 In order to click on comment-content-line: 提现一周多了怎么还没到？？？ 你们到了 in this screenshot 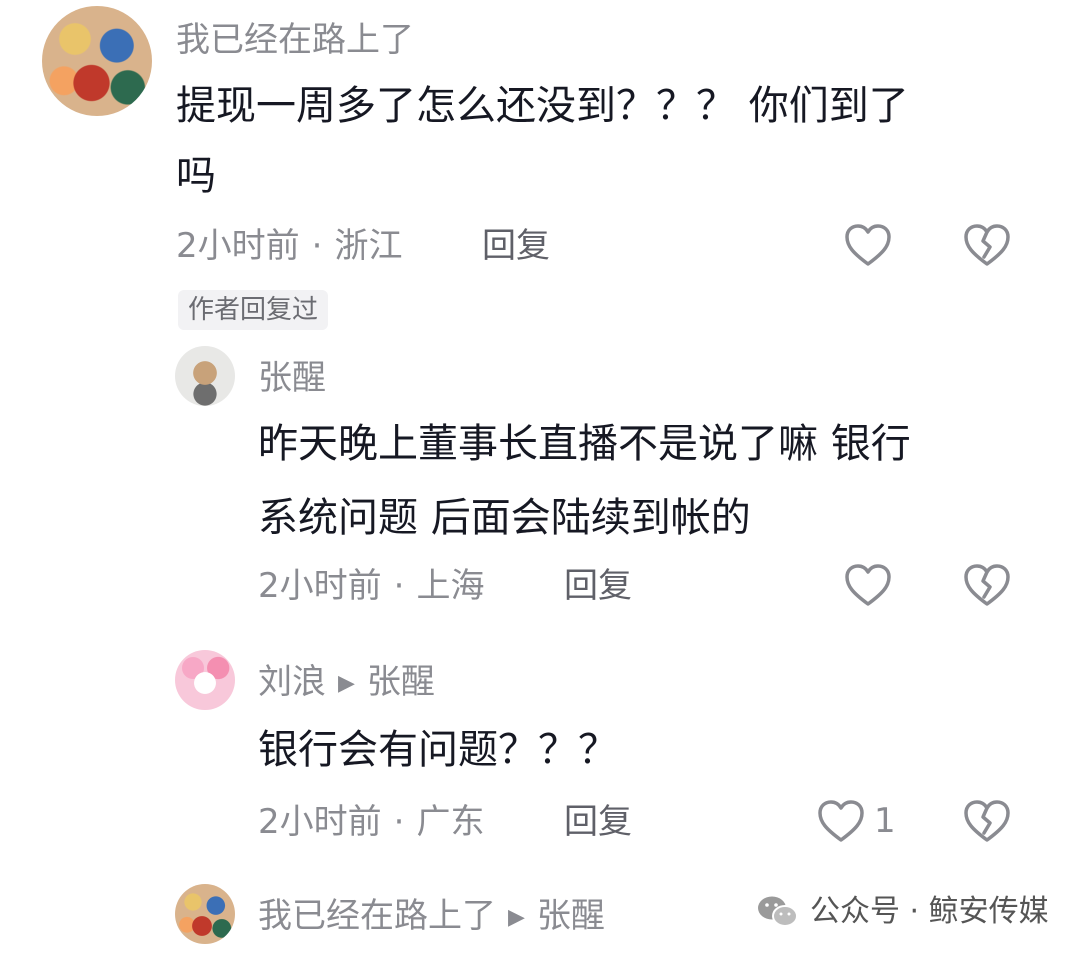, I will do `click(542, 106)`.